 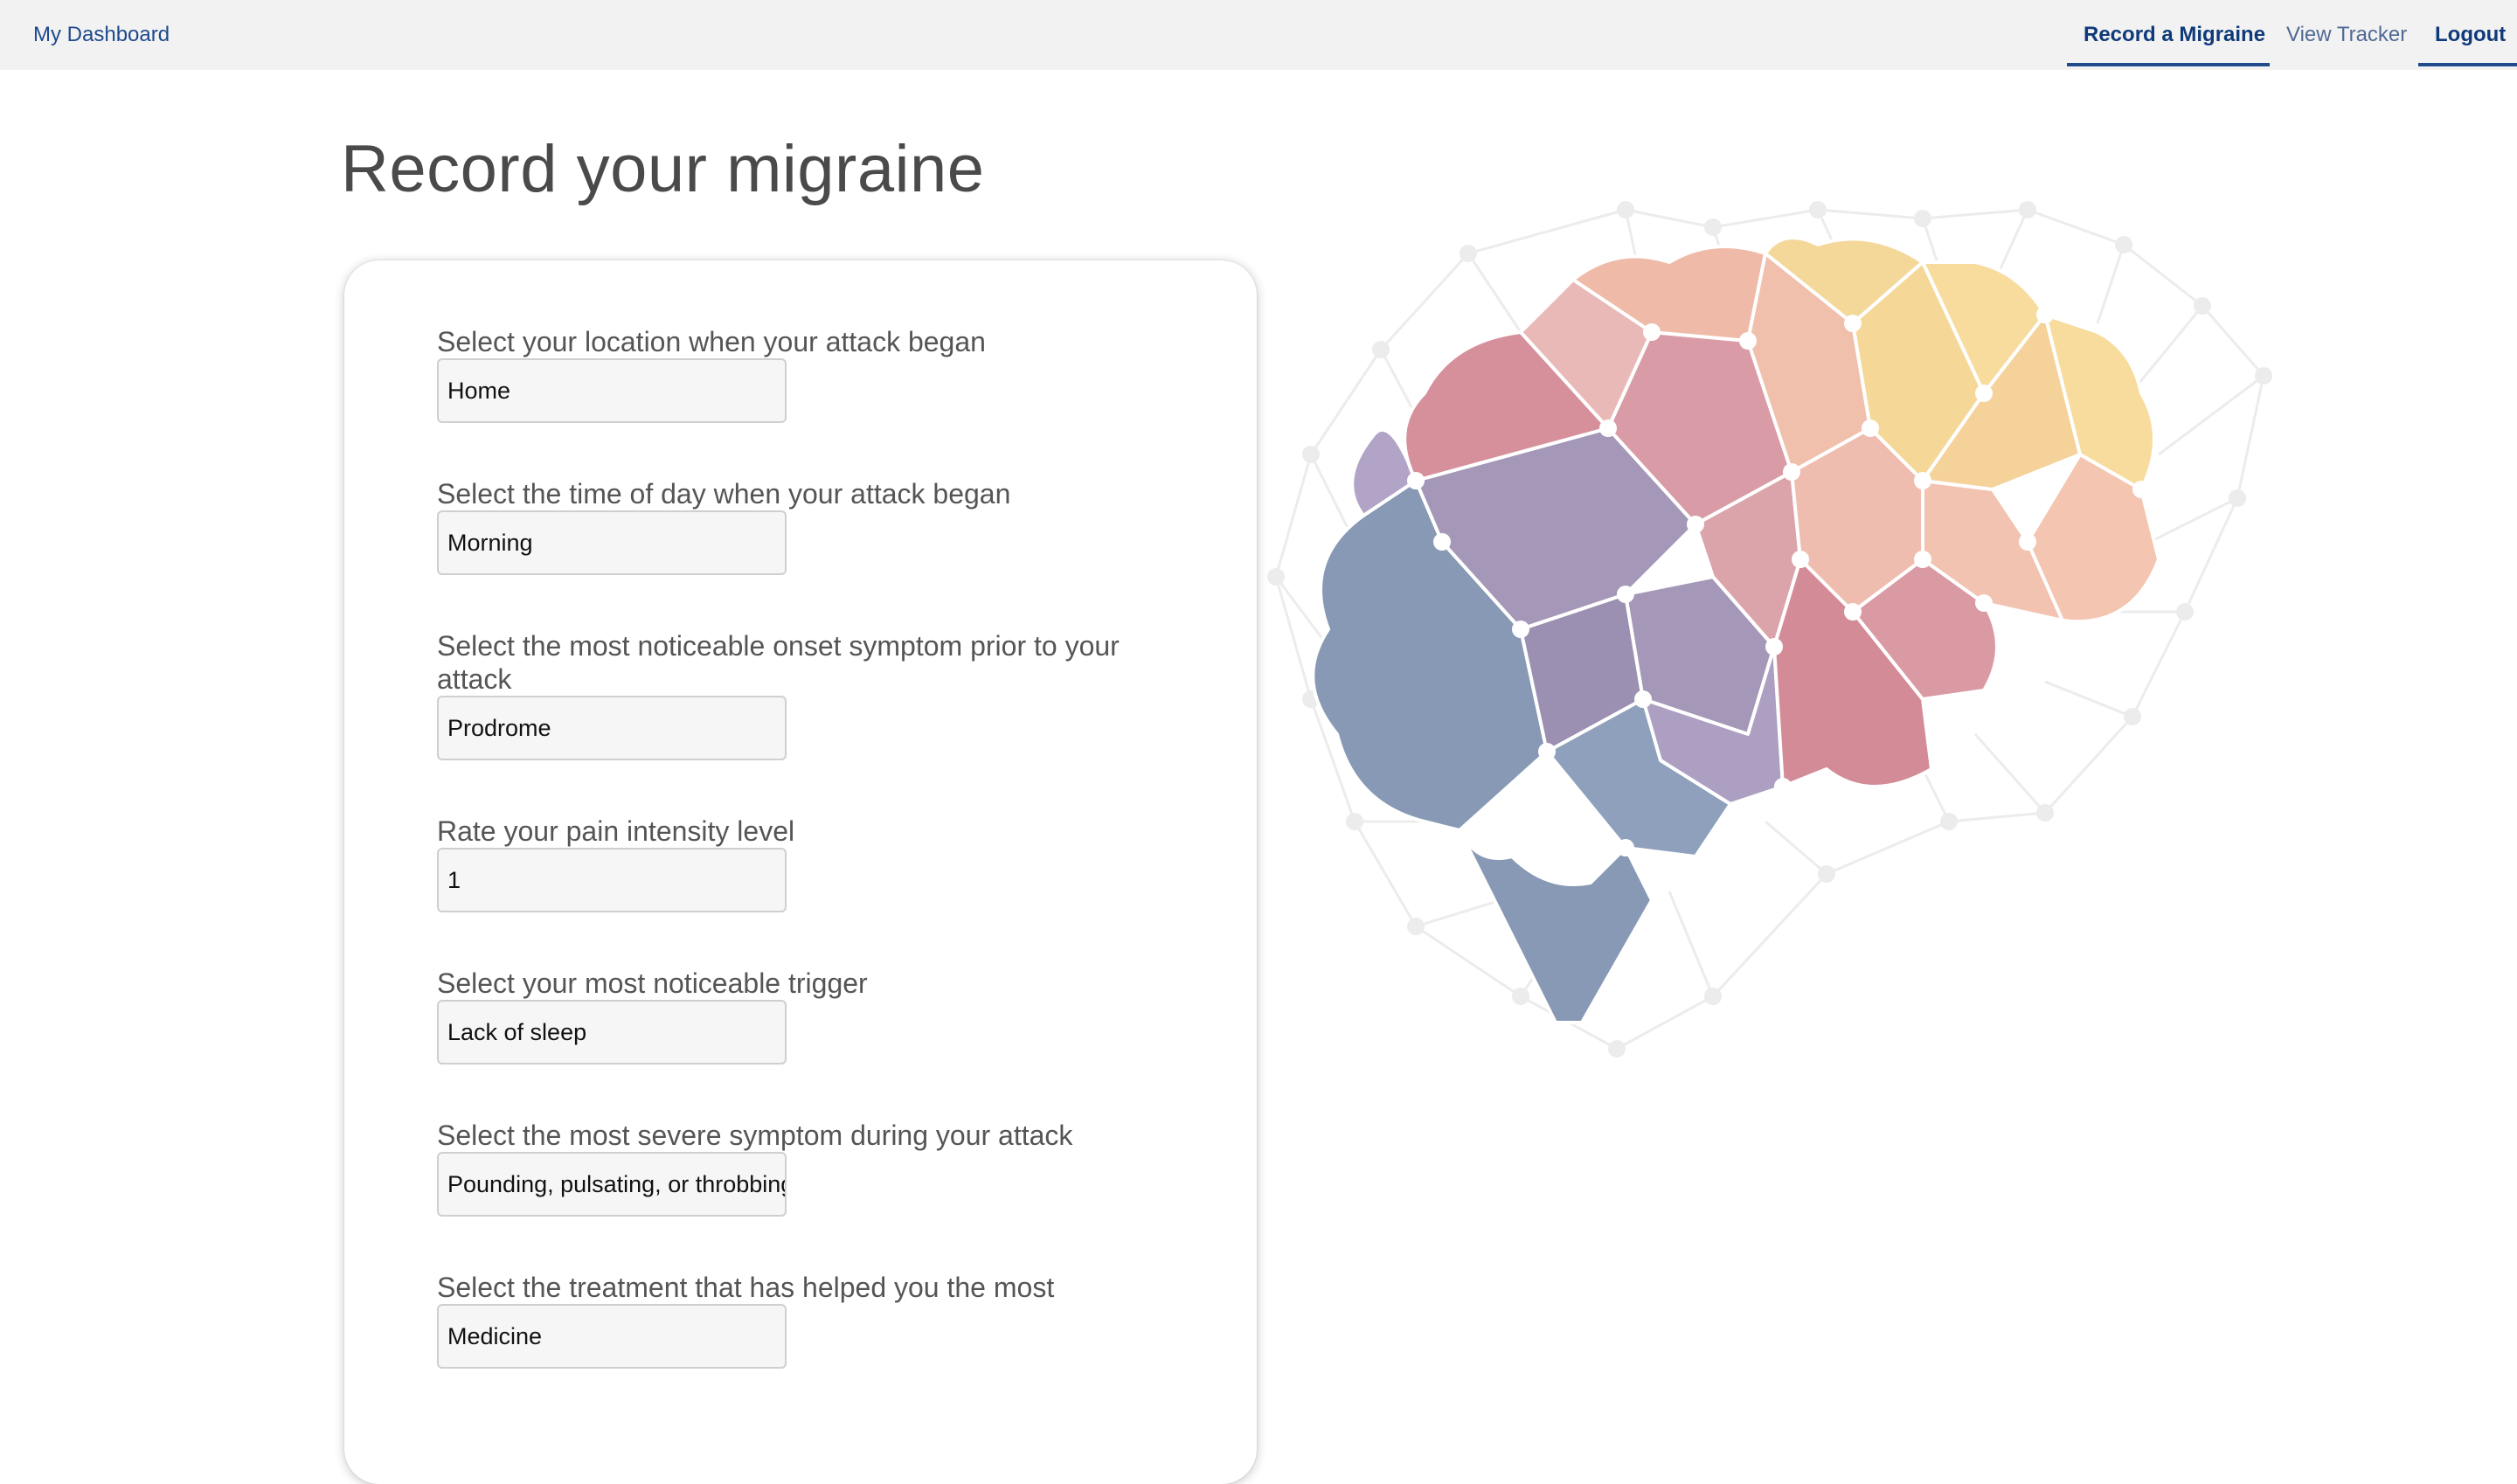 What do you see at coordinates (101, 35) in the screenshot?
I see `dashboard-link: My Dashboard` at bounding box center [101, 35].